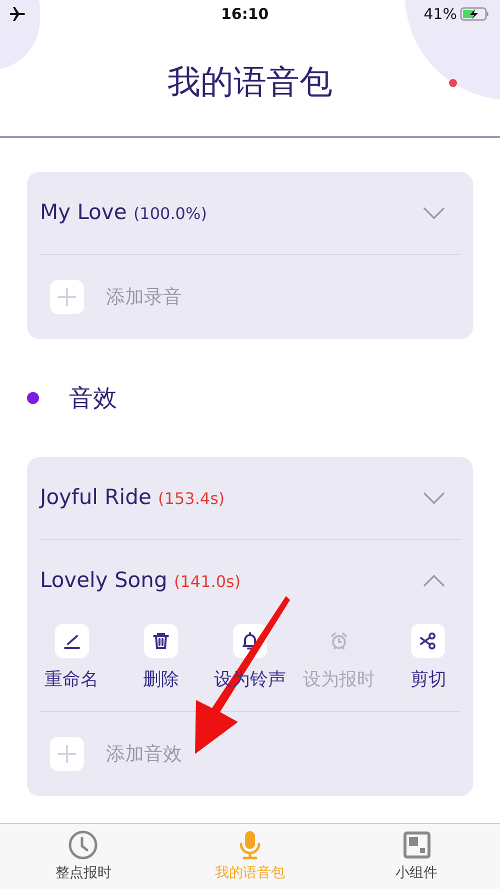 Image resolution: width=500 pixels, height=889 pixels. Describe the element at coordinates (250, 581) in the screenshot. I see `sound-row: Lovely Song (141.0s)` at that location.